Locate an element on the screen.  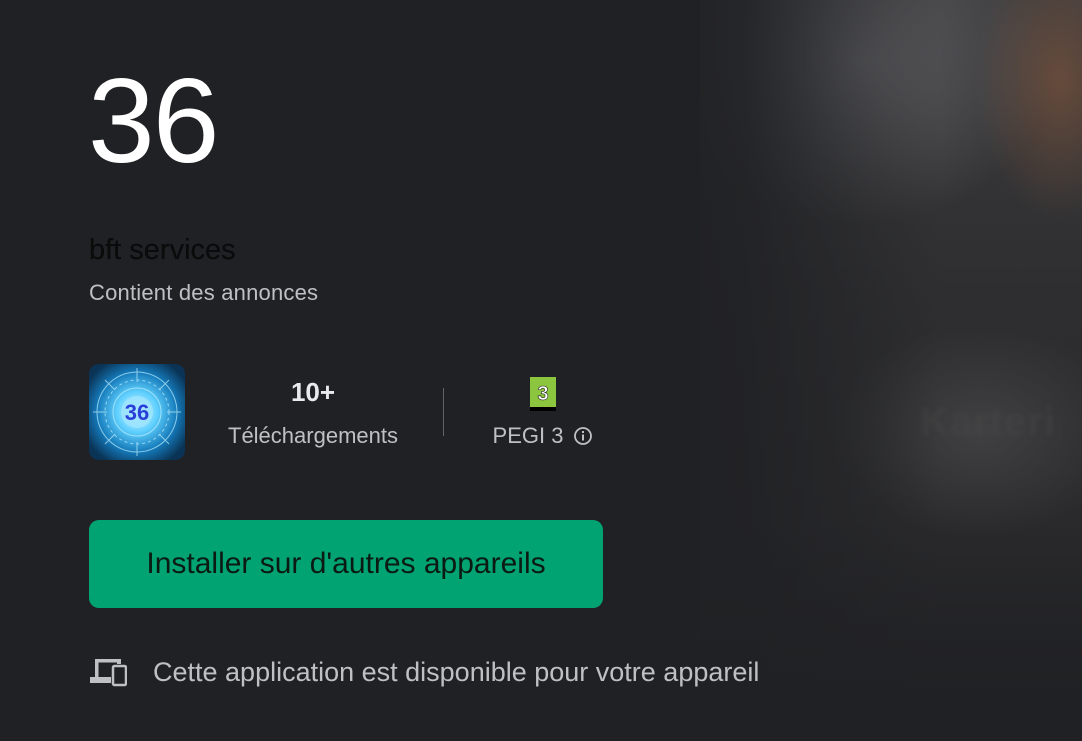
hero-image-text: Karteri is located at coordinates (988, 422).